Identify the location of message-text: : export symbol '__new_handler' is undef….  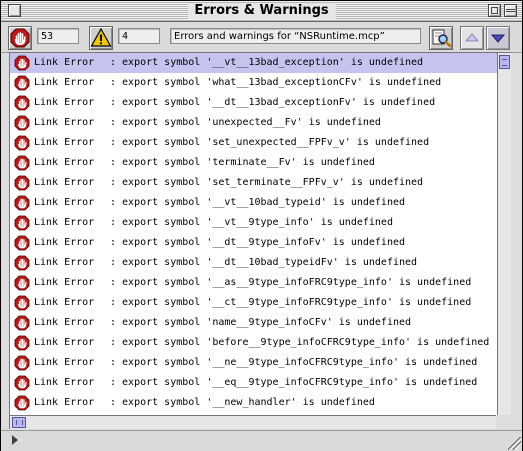
(242, 402).